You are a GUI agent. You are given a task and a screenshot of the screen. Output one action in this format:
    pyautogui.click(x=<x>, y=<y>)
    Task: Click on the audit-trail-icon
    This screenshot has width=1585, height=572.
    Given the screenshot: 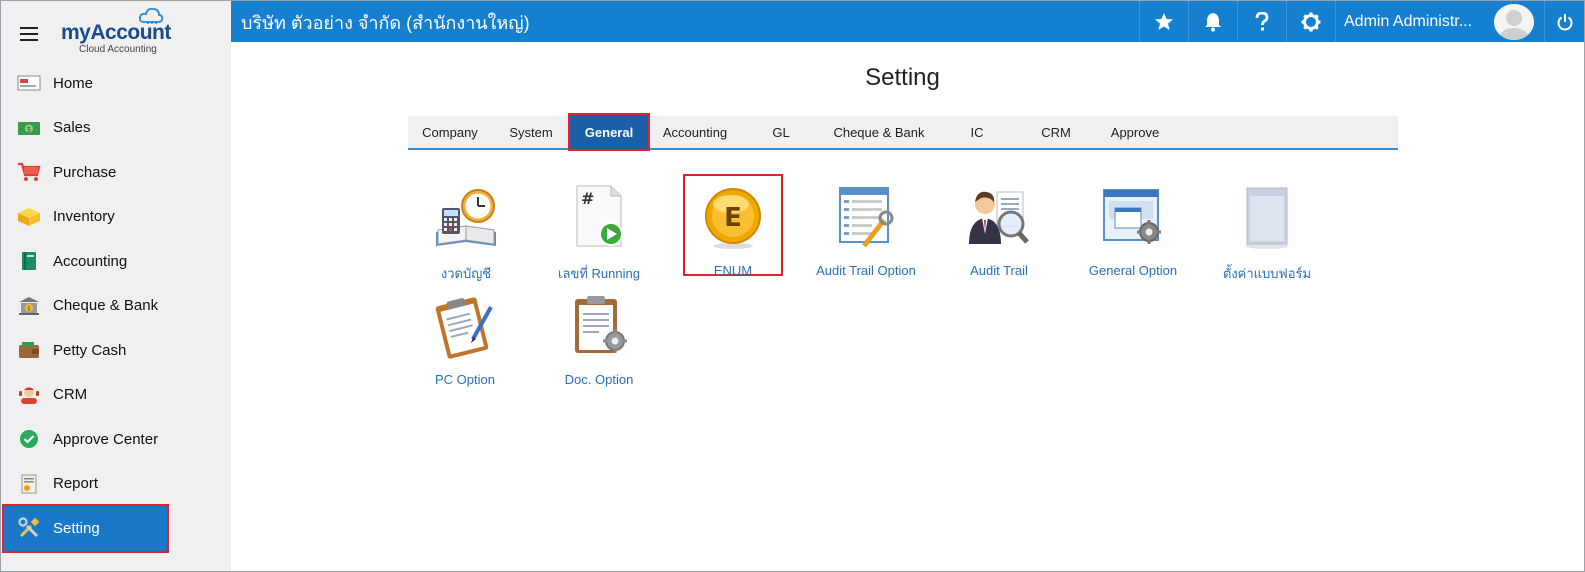 What is the action you would take?
    pyautogui.click(x=999, y=217)
    